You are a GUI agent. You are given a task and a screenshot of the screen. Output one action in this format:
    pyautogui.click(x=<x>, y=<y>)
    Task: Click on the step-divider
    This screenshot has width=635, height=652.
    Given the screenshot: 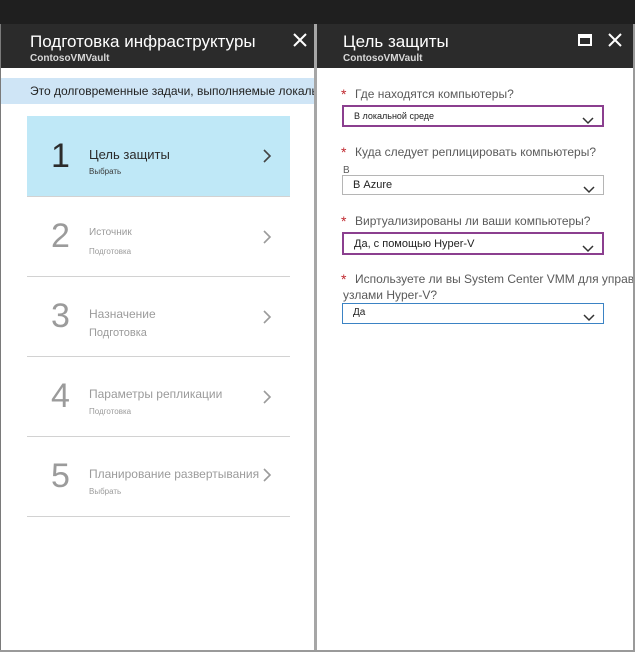 What is the action you would take?
    pyautogui.click(x=158, y=516)
    